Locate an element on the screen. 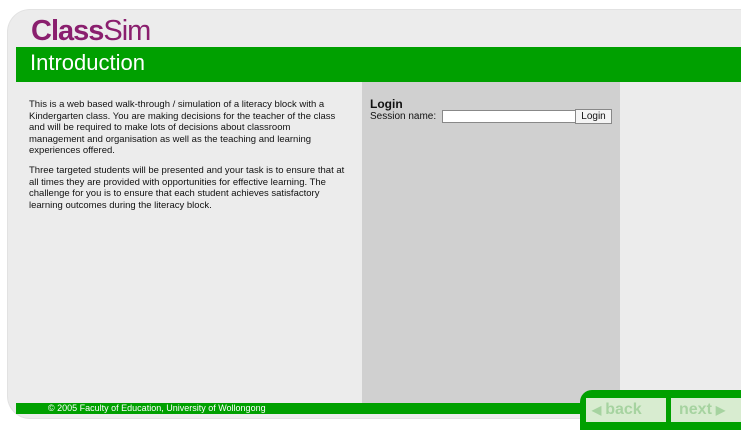 The width and height of the screenshot is (741, 430). login-title: Login is located at coordinates (386, 104).